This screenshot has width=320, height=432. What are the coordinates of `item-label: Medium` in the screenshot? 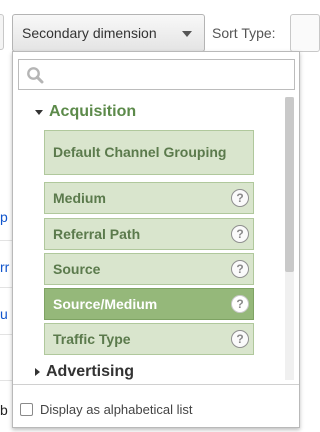 It's located at (79, 197).